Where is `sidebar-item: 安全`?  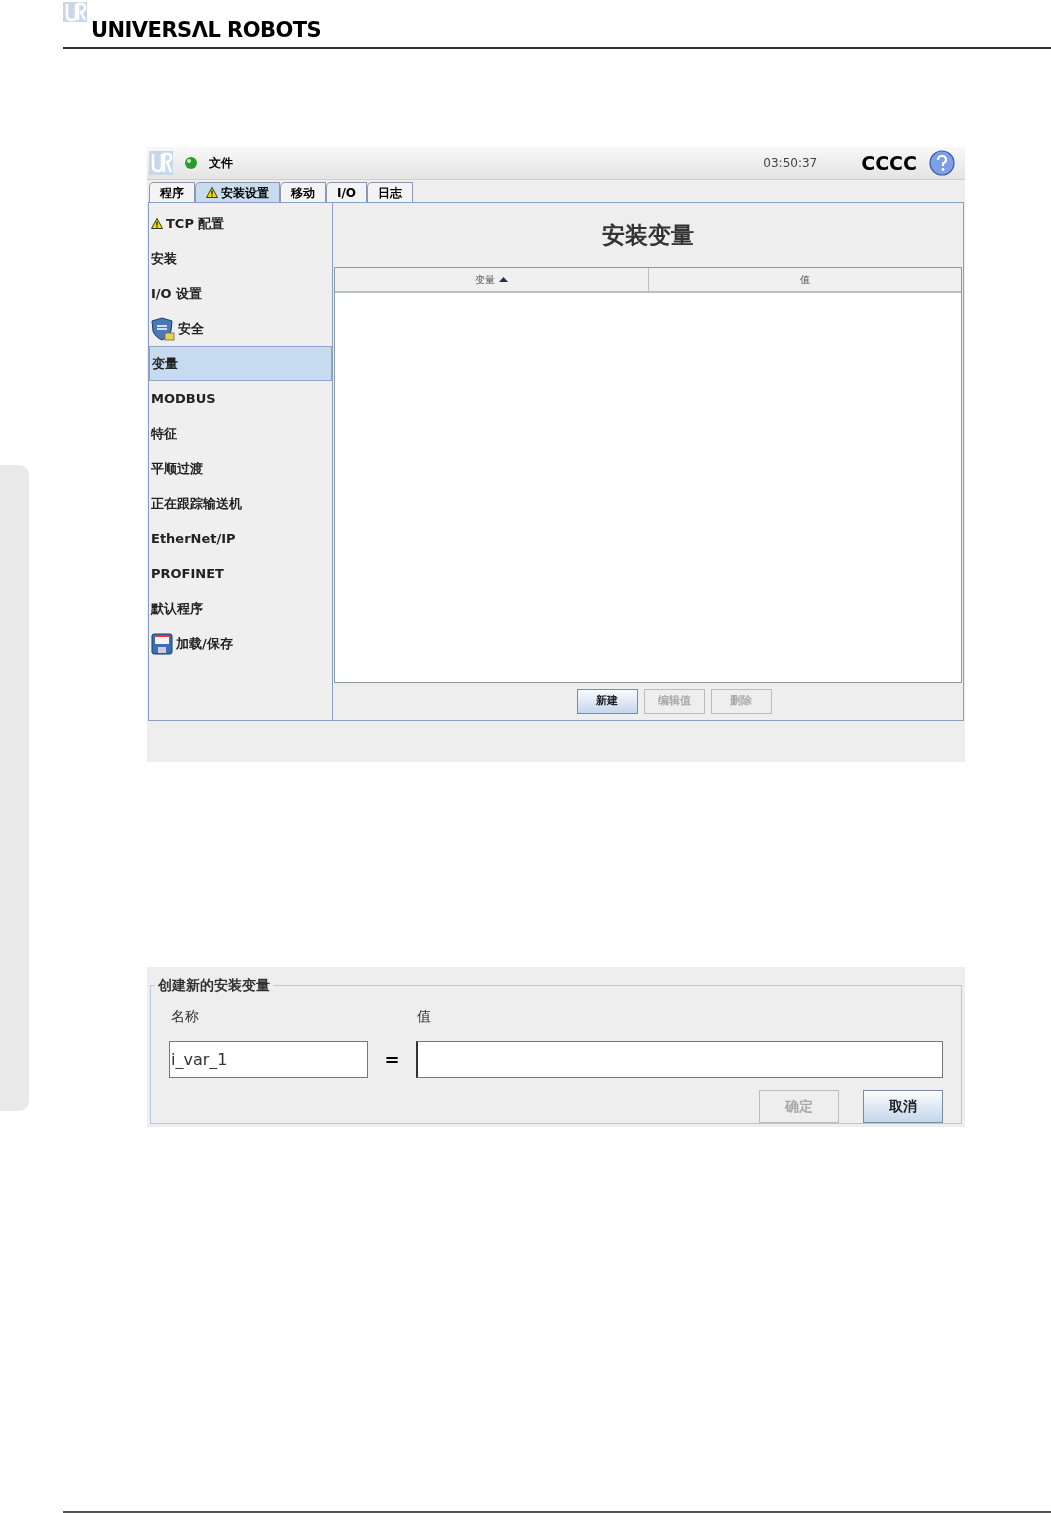
sidebar-item: 安全 is located at coordinates (240, 328).